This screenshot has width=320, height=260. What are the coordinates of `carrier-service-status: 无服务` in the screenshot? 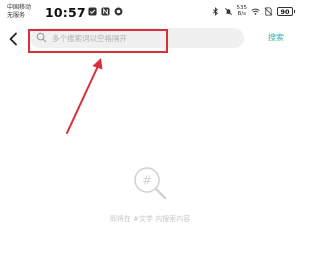 It's located at (16, 15).